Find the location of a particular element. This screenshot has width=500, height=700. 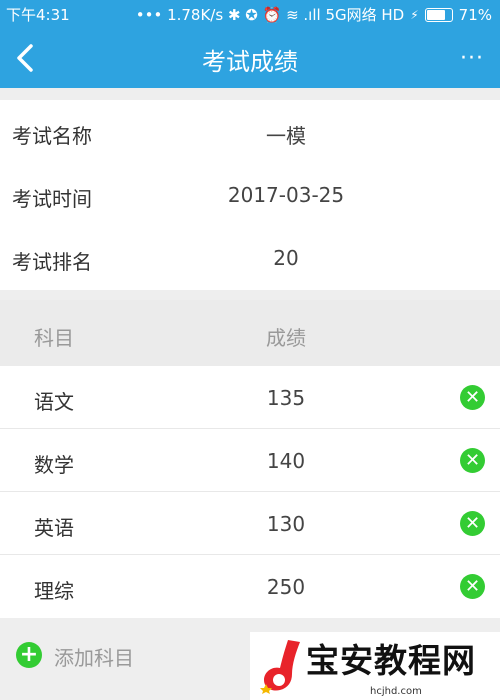

table-row: 数学 140 ✕ is located at coordinates (250, 460).